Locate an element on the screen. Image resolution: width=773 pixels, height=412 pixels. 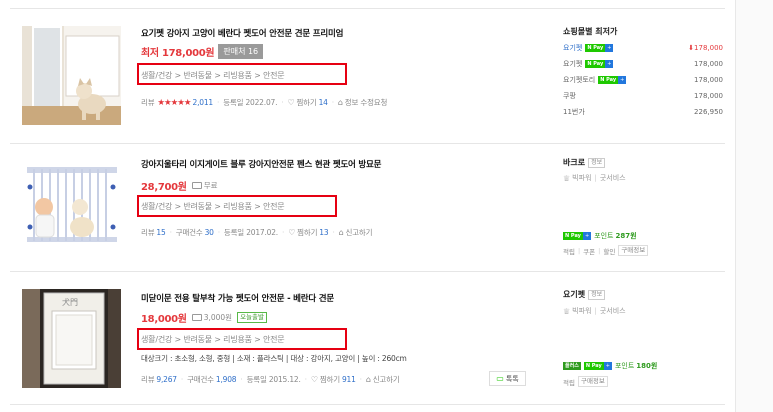
seller-grade: 빅파워 is located at coordinates (582, 311).